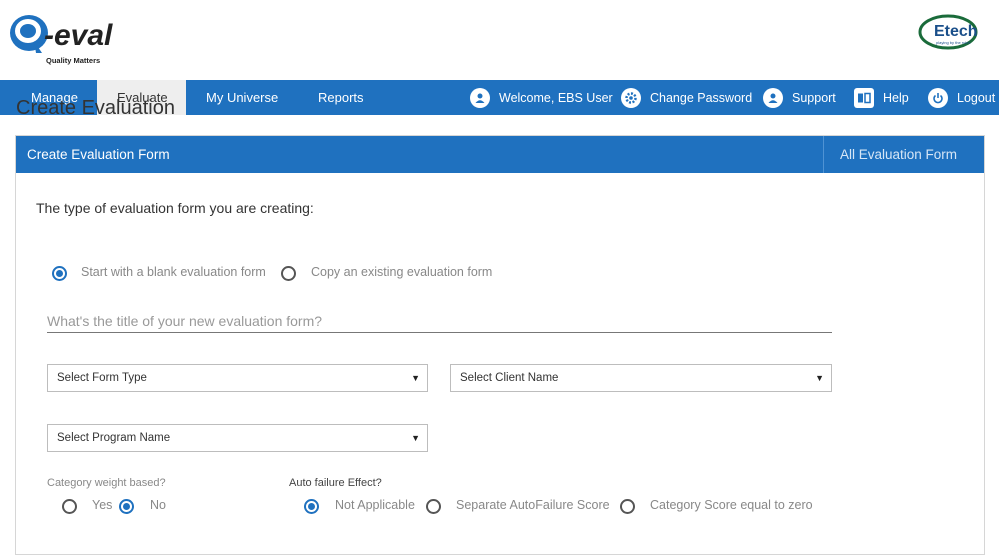 Image resolution: width=999 pixels, height=555 pixels. I want to click on qeval-logo: -eval Quality Matters, so click(61, 38).